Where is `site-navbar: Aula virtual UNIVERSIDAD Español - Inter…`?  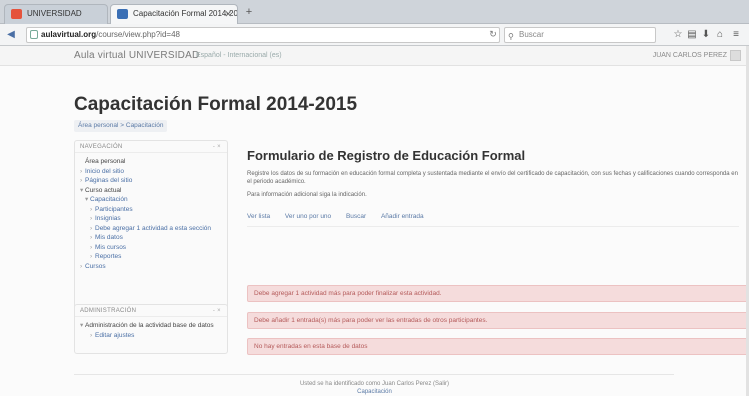
site-navbar: Aula virtual UNIVERSIDAD Español - Inter… is located at coordinates (374, 56).